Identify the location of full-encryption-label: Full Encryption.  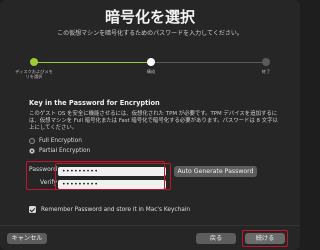
(60, 141).